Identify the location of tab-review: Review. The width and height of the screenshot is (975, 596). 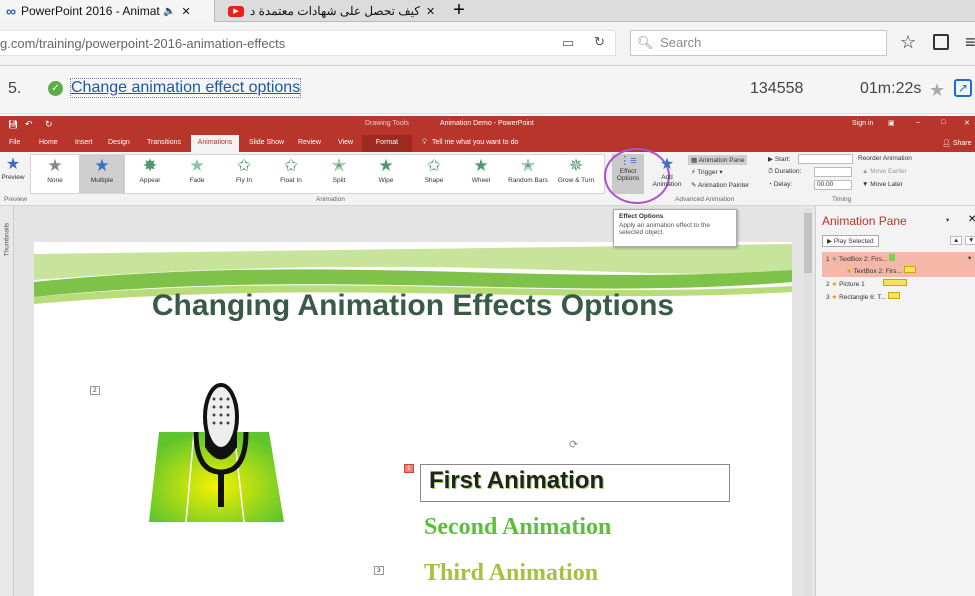
(309, 142).